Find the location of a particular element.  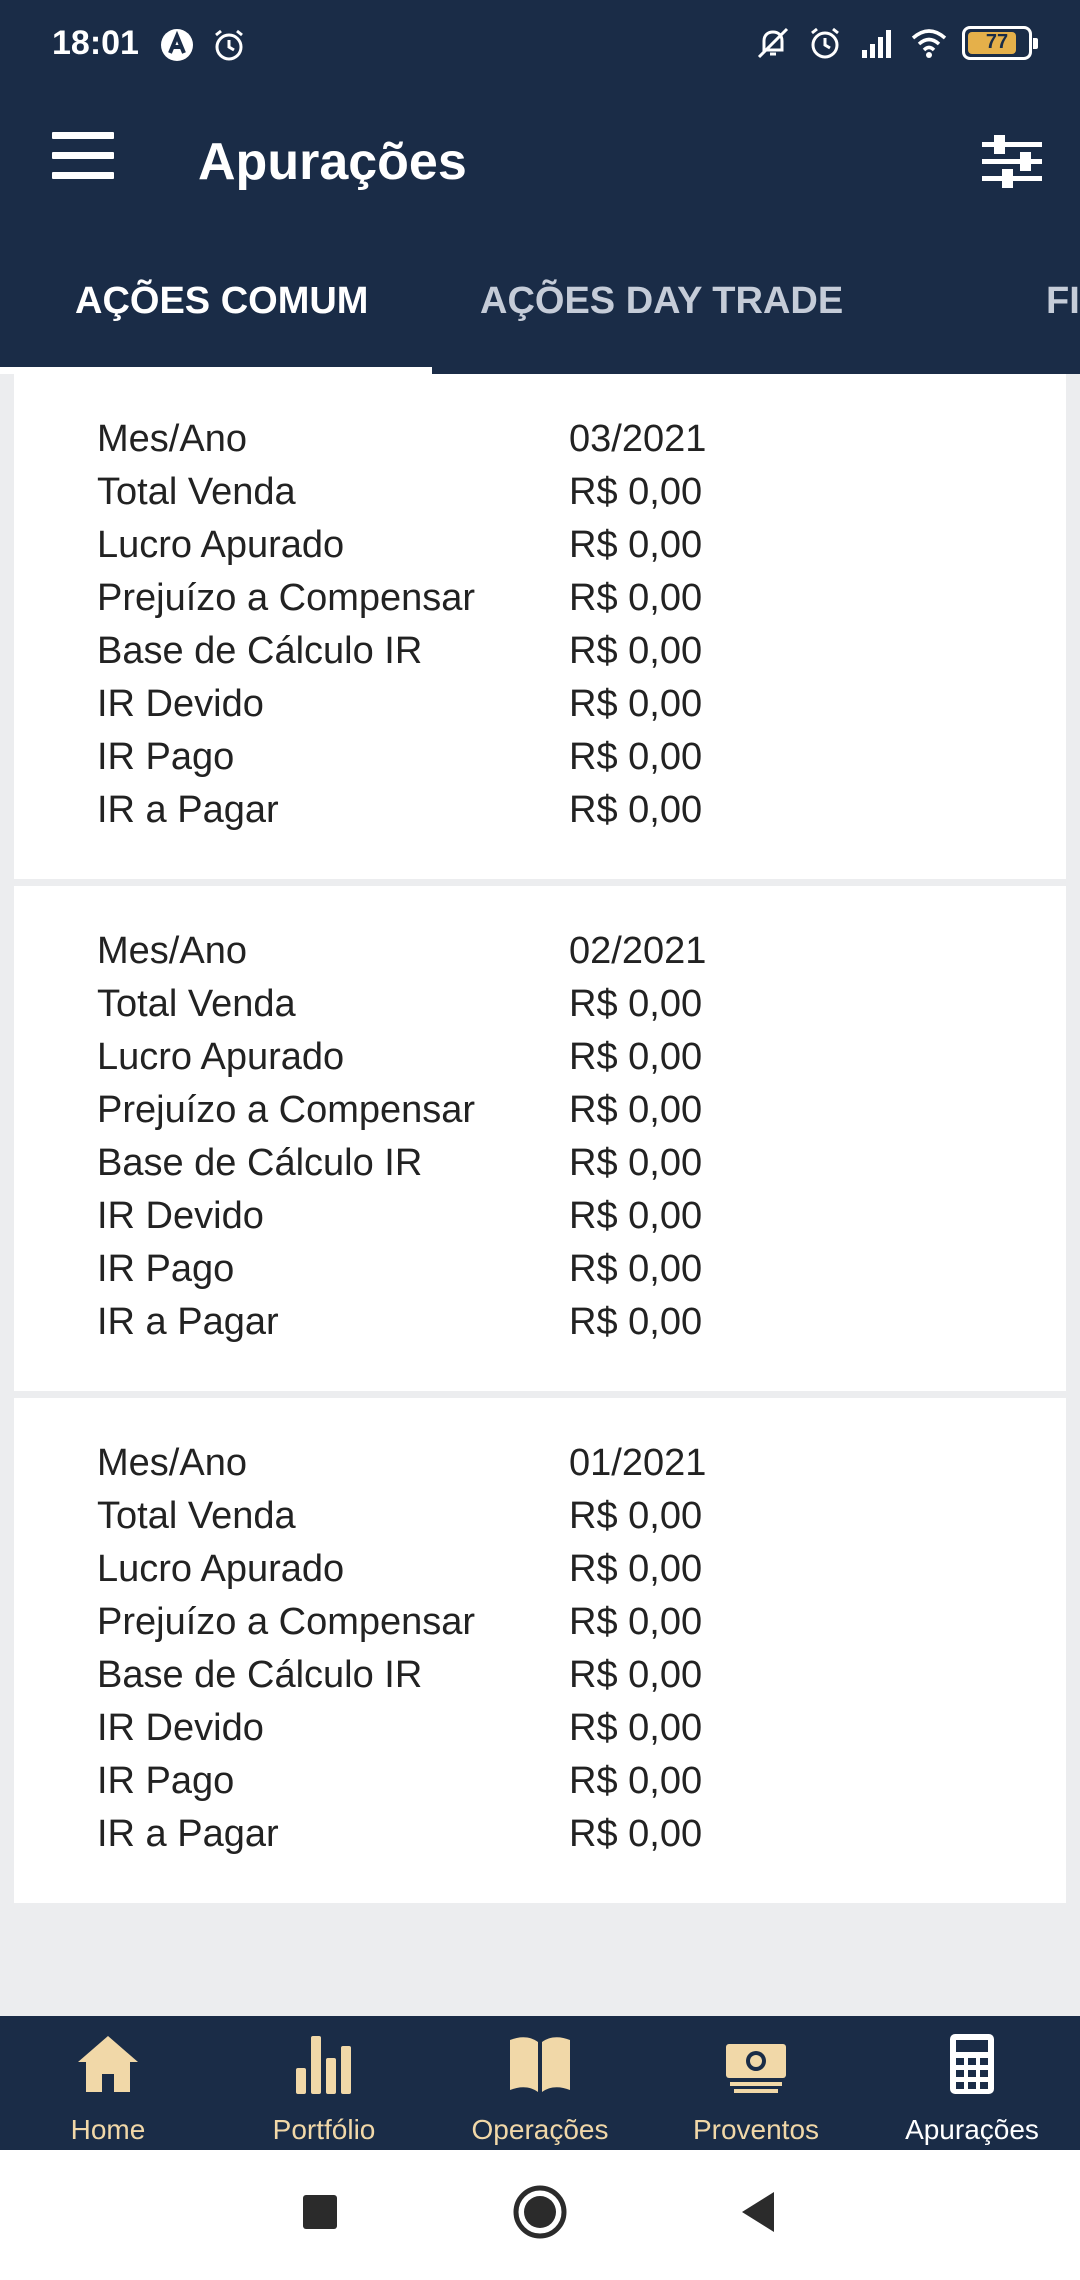

home-icon is located at coordinates (108, 2064).